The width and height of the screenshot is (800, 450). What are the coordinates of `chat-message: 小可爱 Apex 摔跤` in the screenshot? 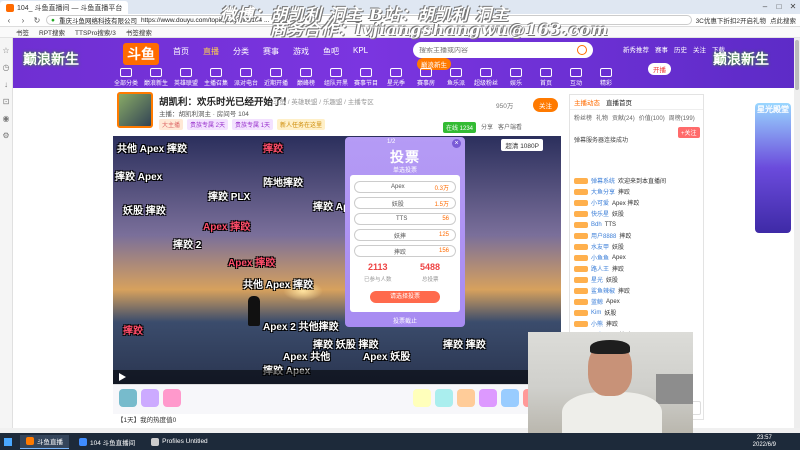 It's located at (637, 202).